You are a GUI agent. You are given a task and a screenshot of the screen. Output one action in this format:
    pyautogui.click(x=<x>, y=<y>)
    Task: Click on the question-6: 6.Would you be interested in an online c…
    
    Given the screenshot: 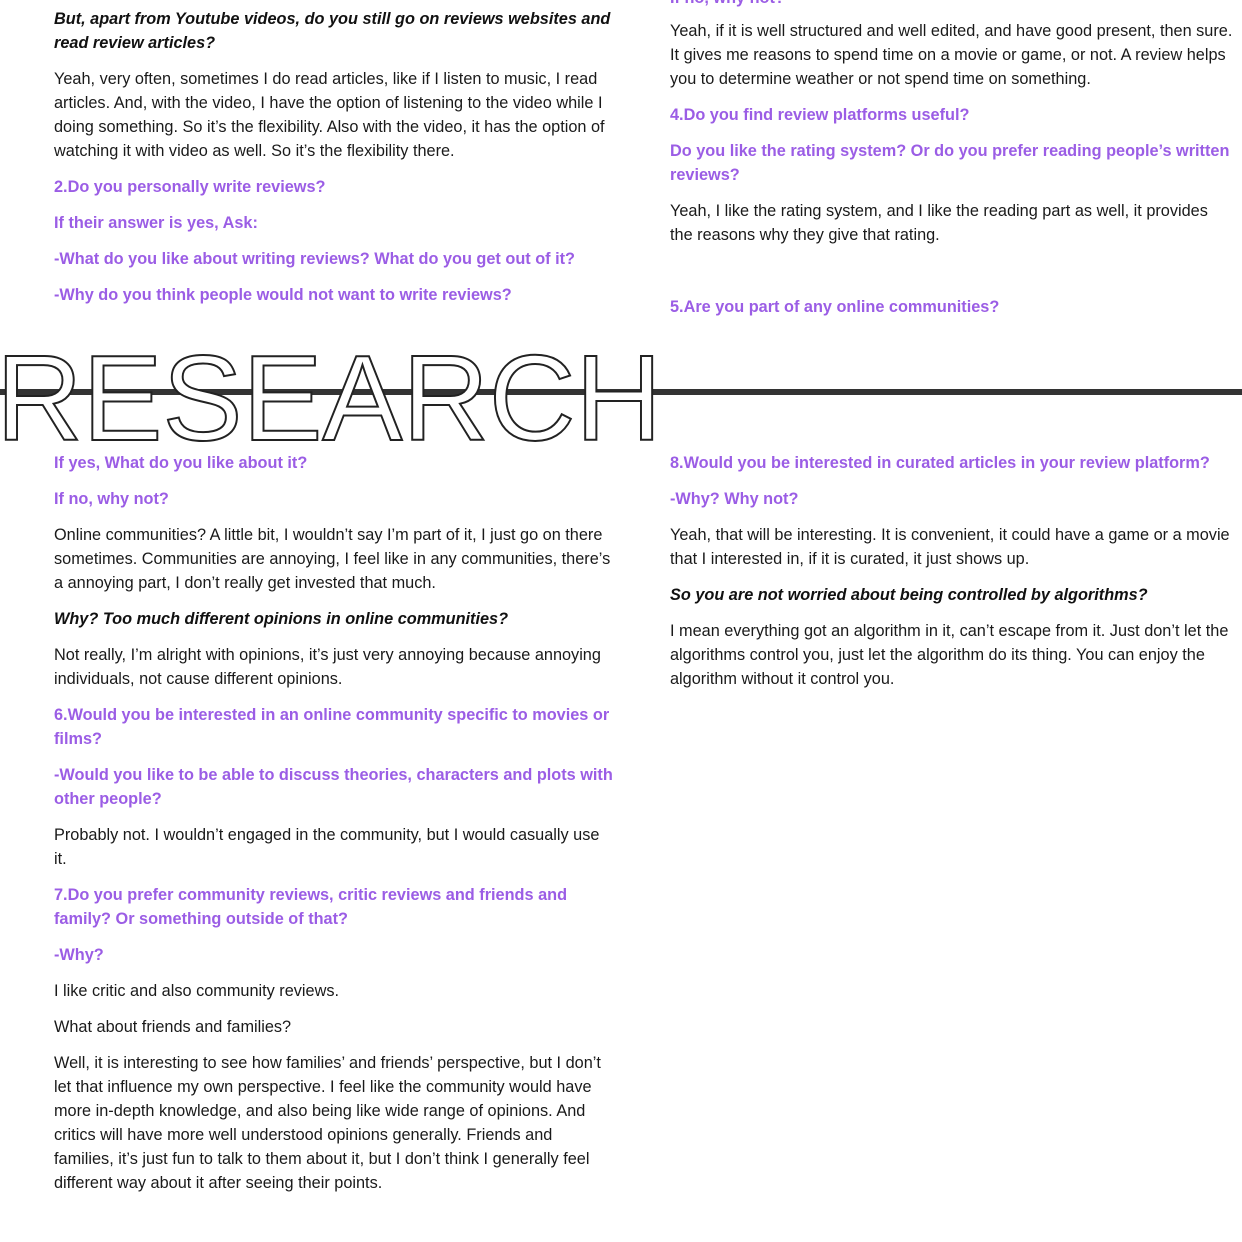 What is the action you would take?
    pyautogui.click(x=332, y=727)
    